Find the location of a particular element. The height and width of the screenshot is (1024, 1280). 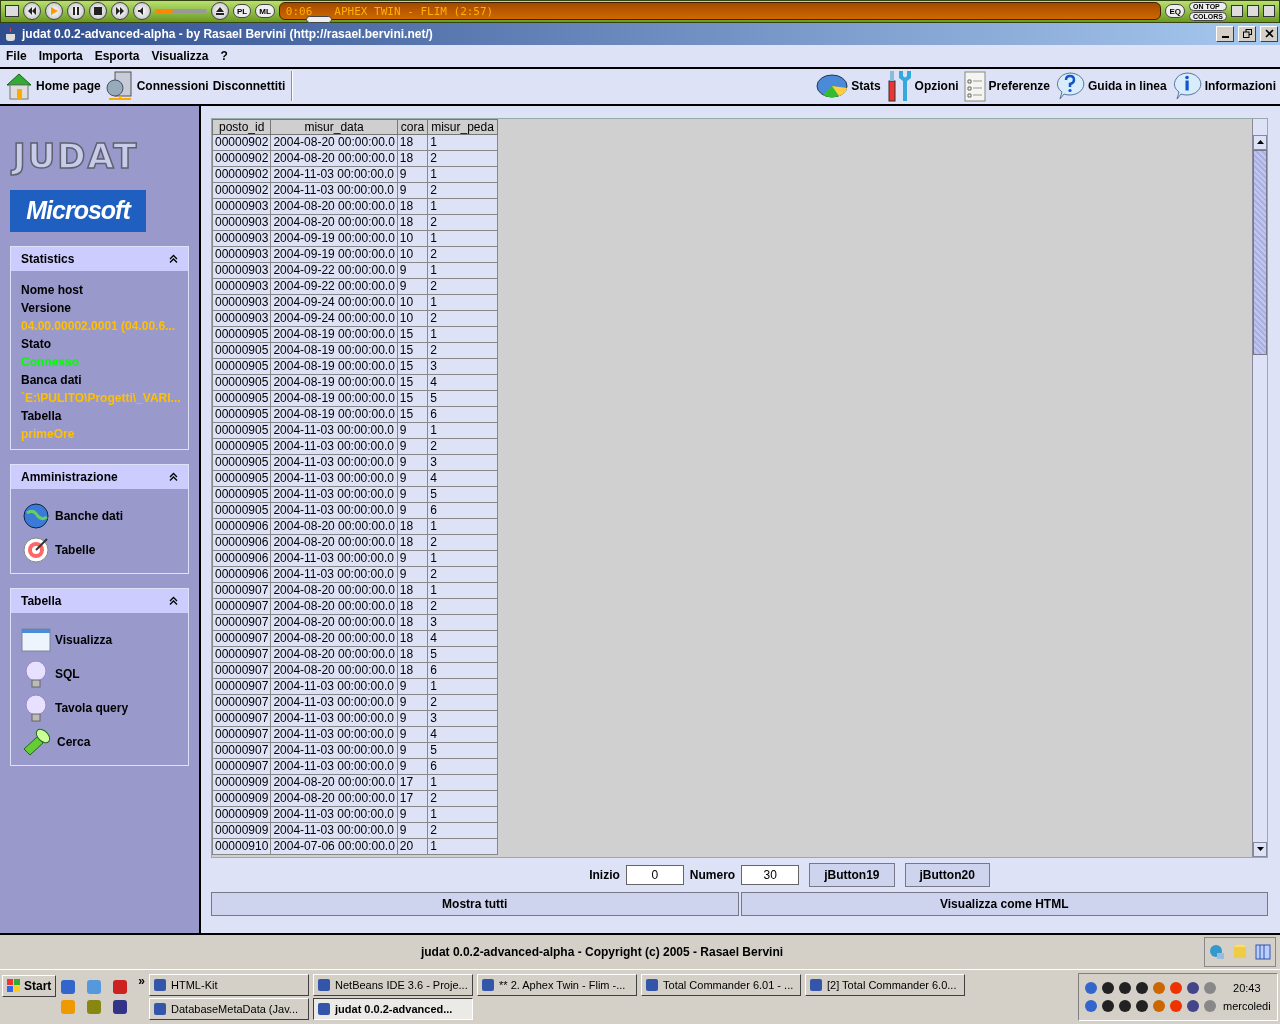

window-icon is located at coordinates (36, 639).